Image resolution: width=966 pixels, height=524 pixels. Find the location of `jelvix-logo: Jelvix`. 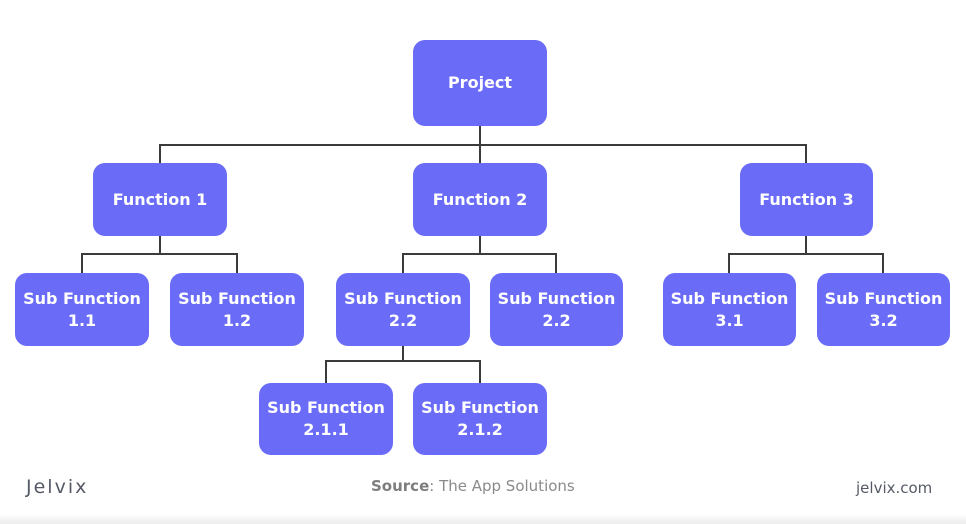

jelvix-logo: Jelvix is located at coordinates (57, 487).